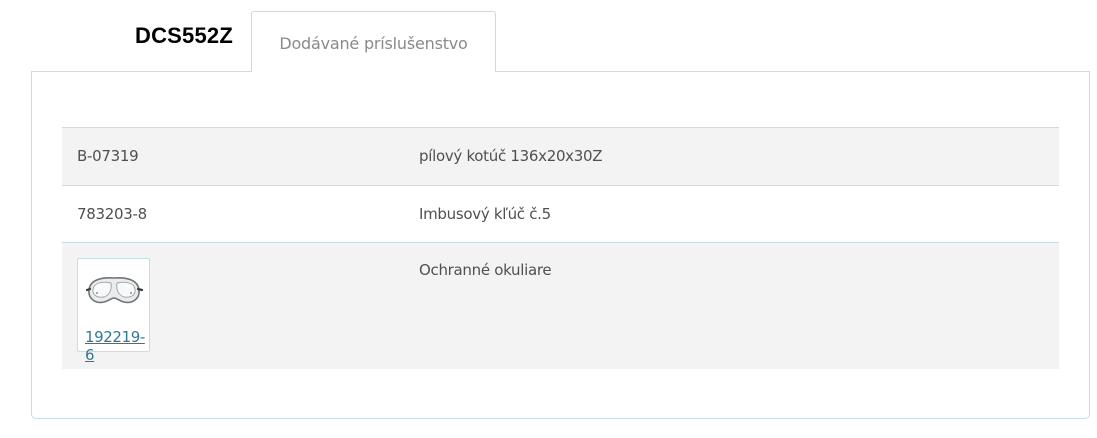 The width and height of the screenshot is (1097, 438). What do you see at coordinates (485, 270) in the screenshot?
I see `accessory-description: Ochranné okuliare` at bounding box center [485, 270].